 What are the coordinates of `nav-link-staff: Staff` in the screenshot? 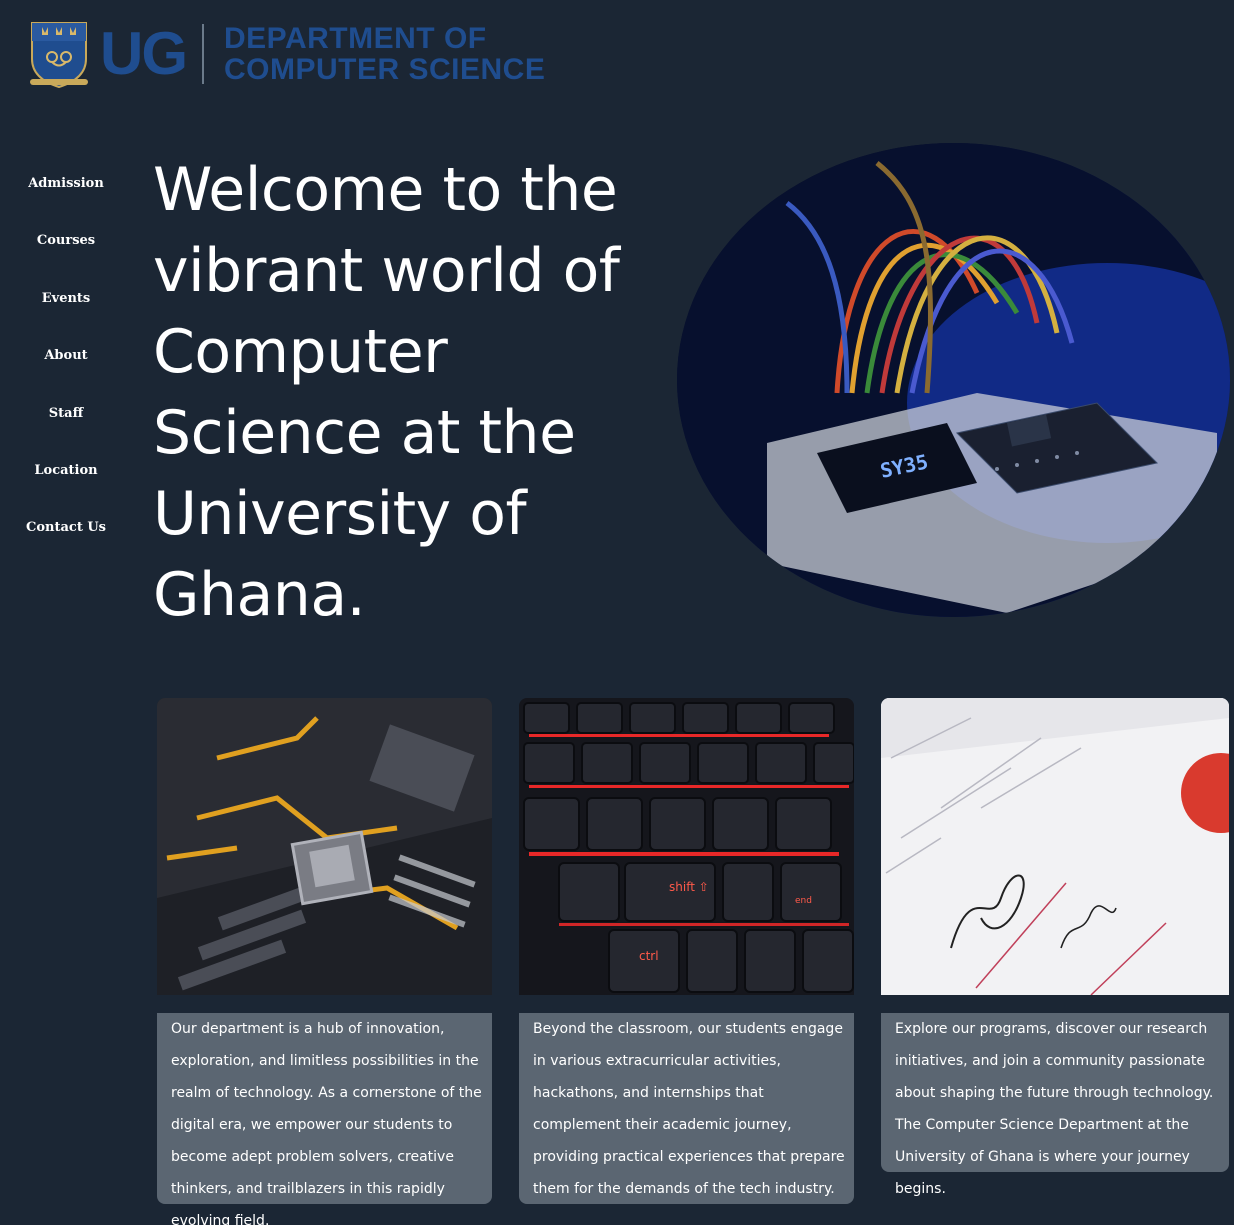 It's located at (66, 409).